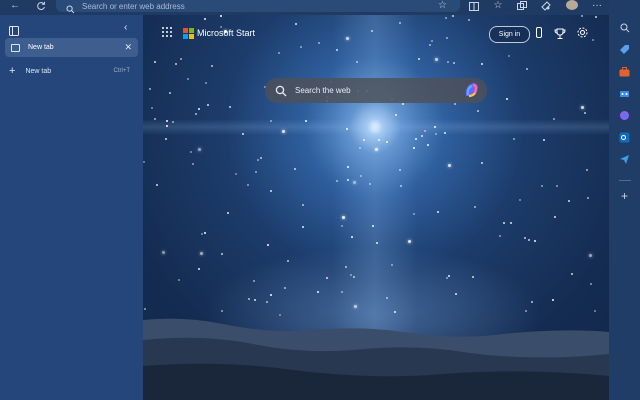 The width and height of the screenshot is (640, 400). Describe the element at coordinates (625, 180) in the screenshot. I see `sidebar-divider` at that location.